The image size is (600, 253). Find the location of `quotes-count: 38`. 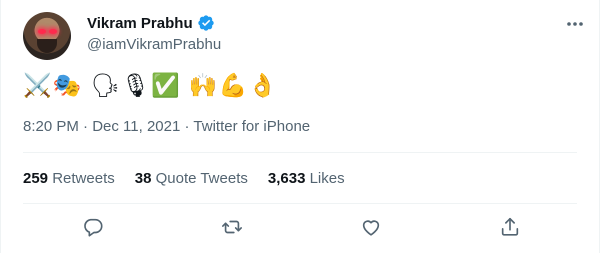

quotes-count: 38 is located at coordinates (143, 178).